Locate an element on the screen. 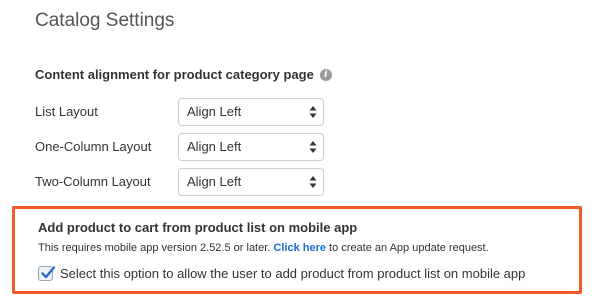  one-column-layout-select-value: Align Left is located at coordinates (214, 146).